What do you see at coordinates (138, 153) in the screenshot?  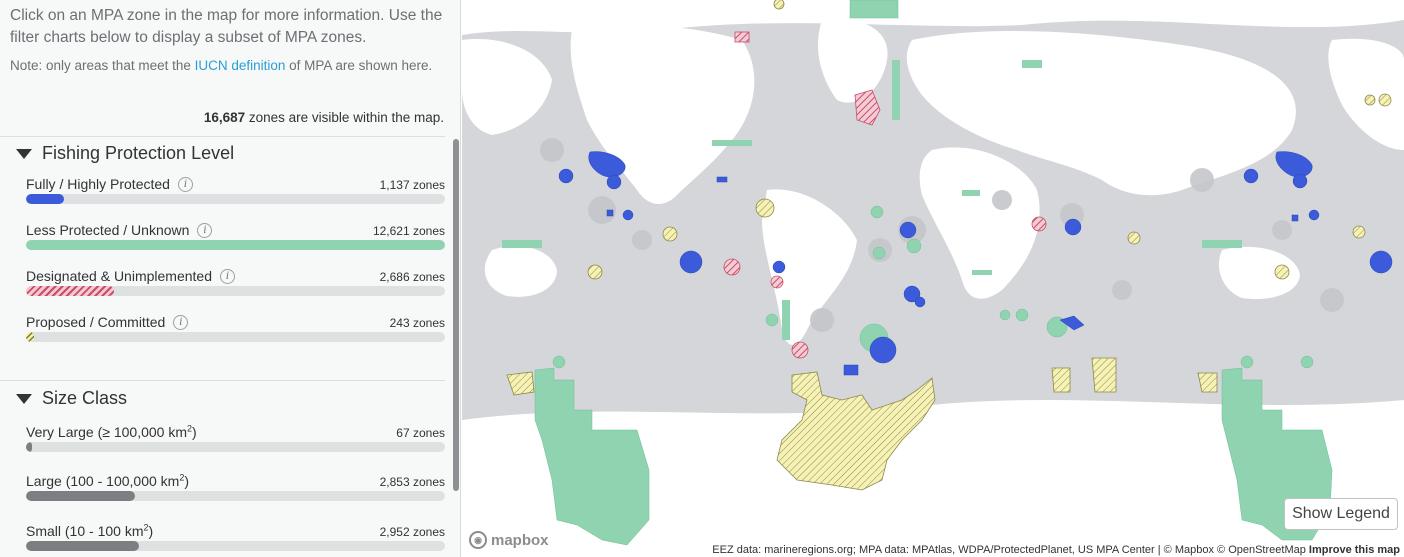 I see `fishing-section-title: Fishing Protection Level` at bounding box center [138, 153].